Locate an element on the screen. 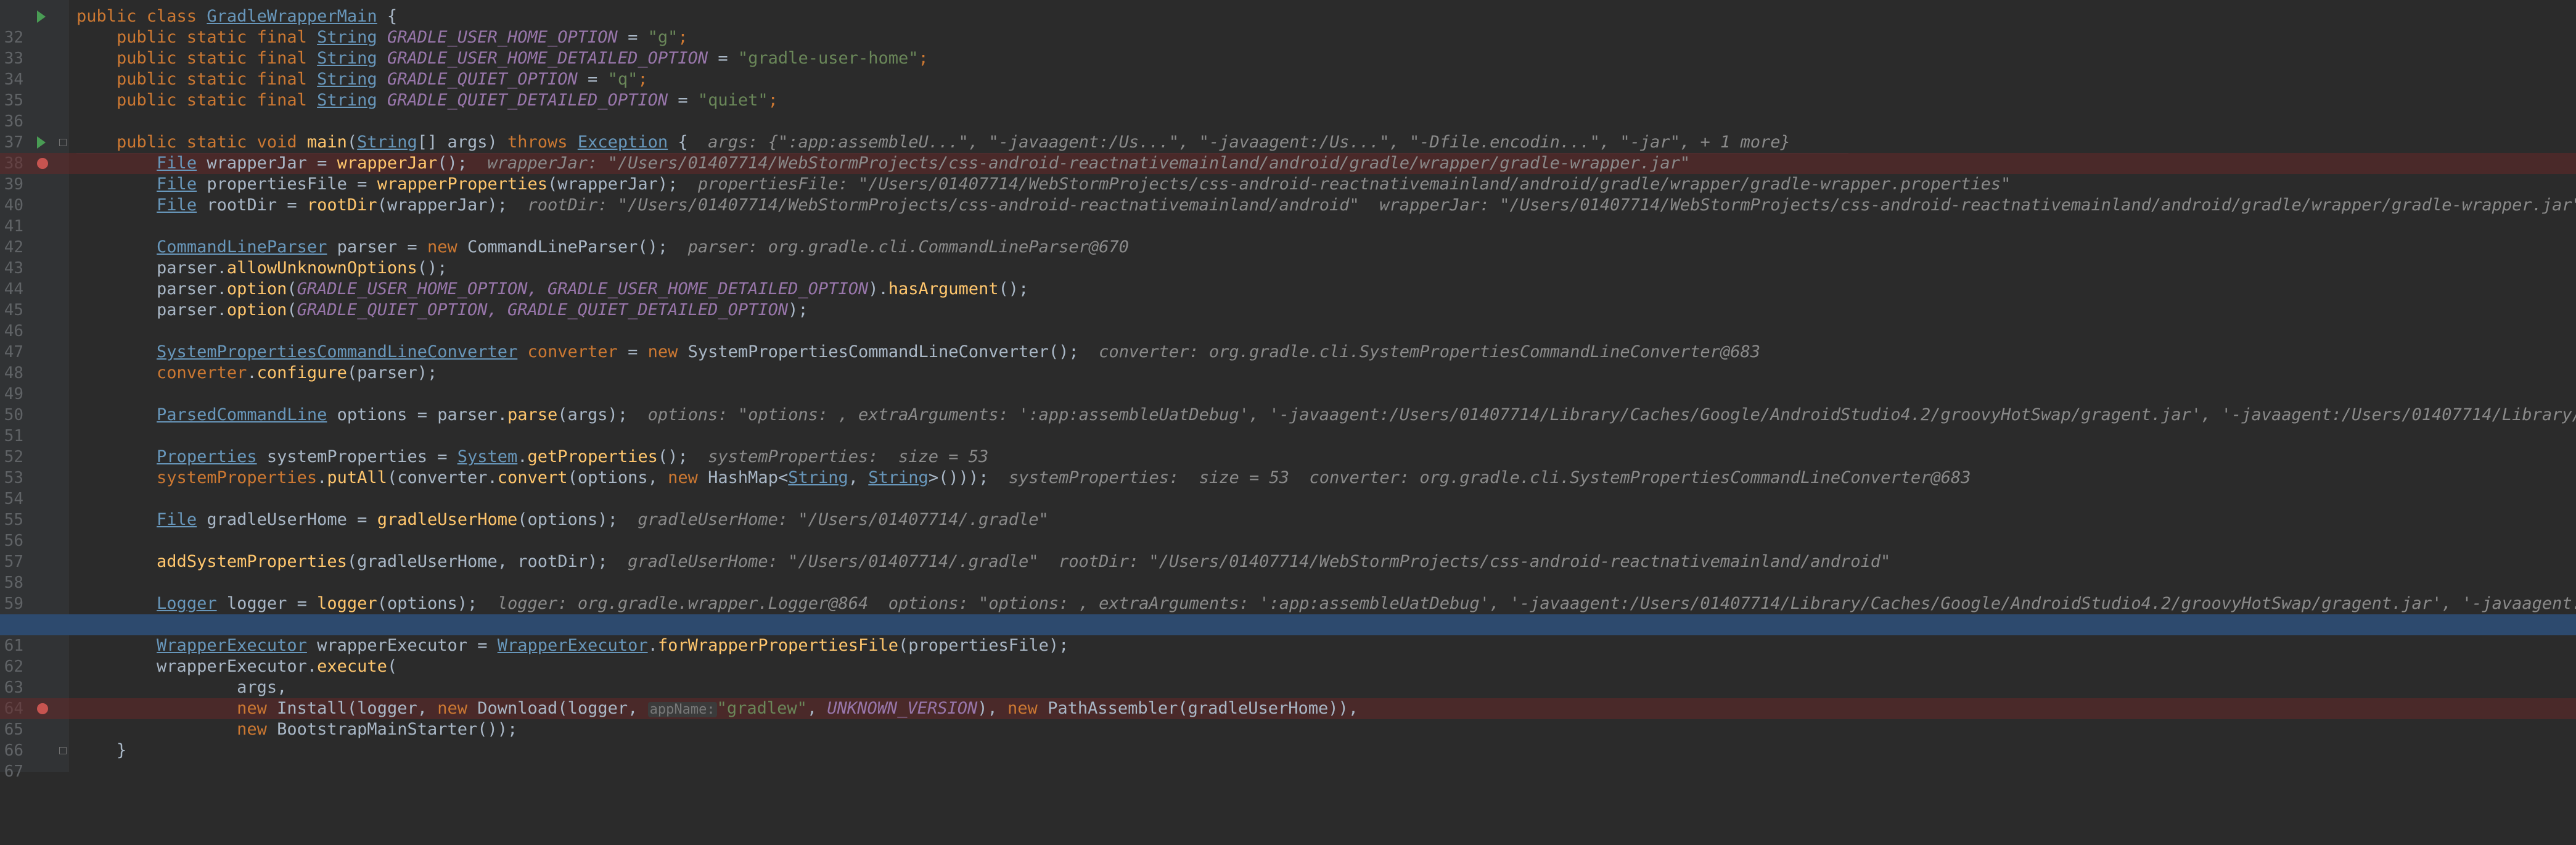  code-line-42: 42 is located at coordinates (1288, 236).